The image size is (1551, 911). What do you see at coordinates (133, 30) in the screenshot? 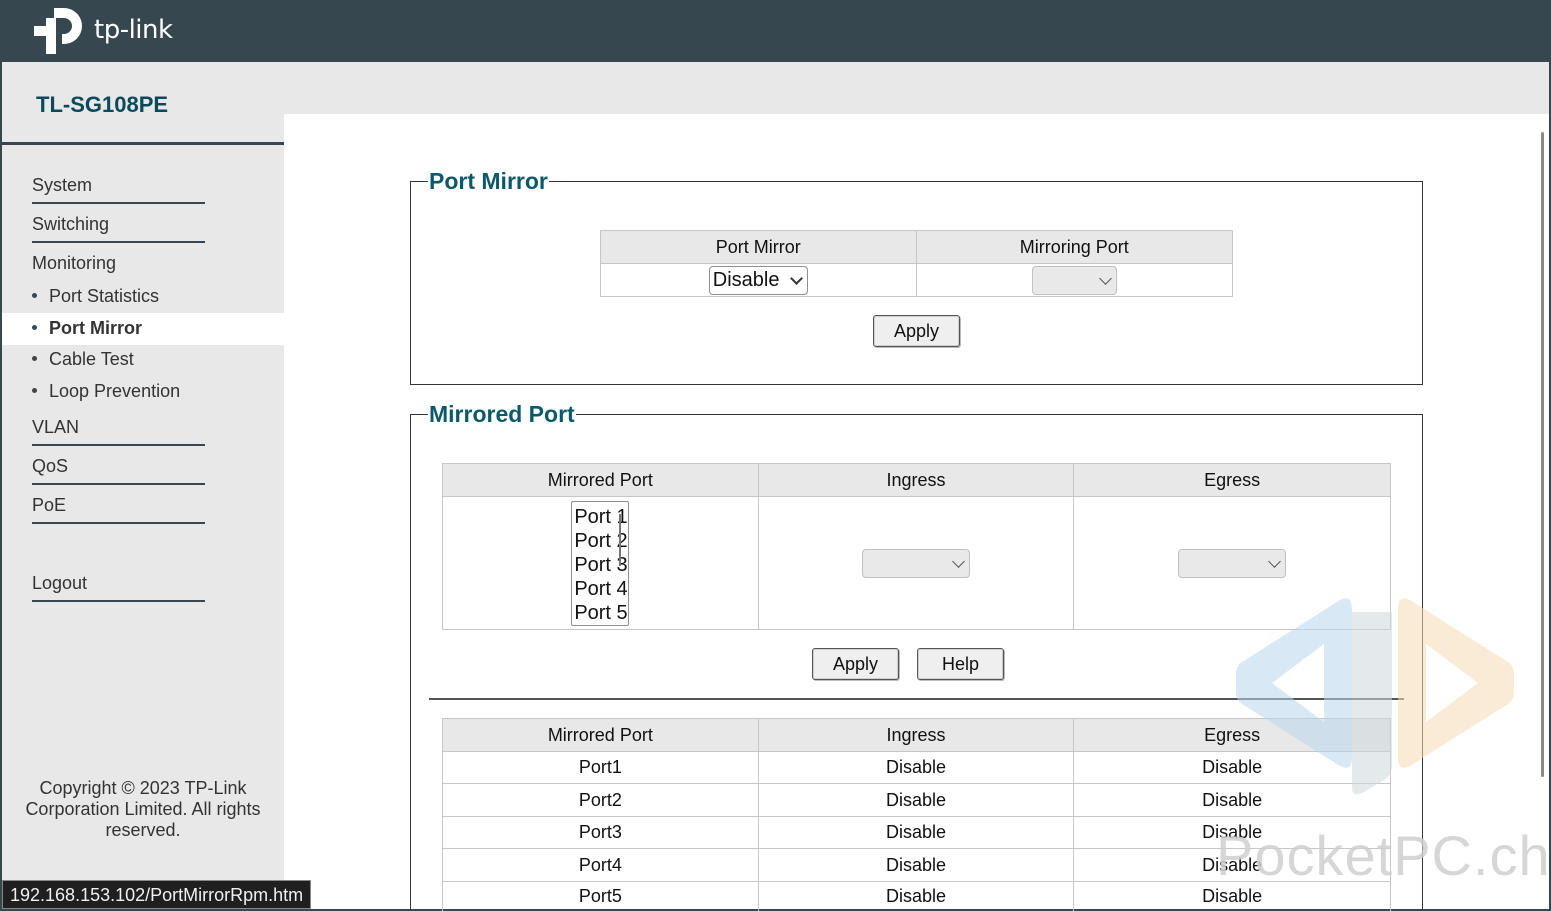
I see `brand-text: tp-link` at bounding box center [133, 30].